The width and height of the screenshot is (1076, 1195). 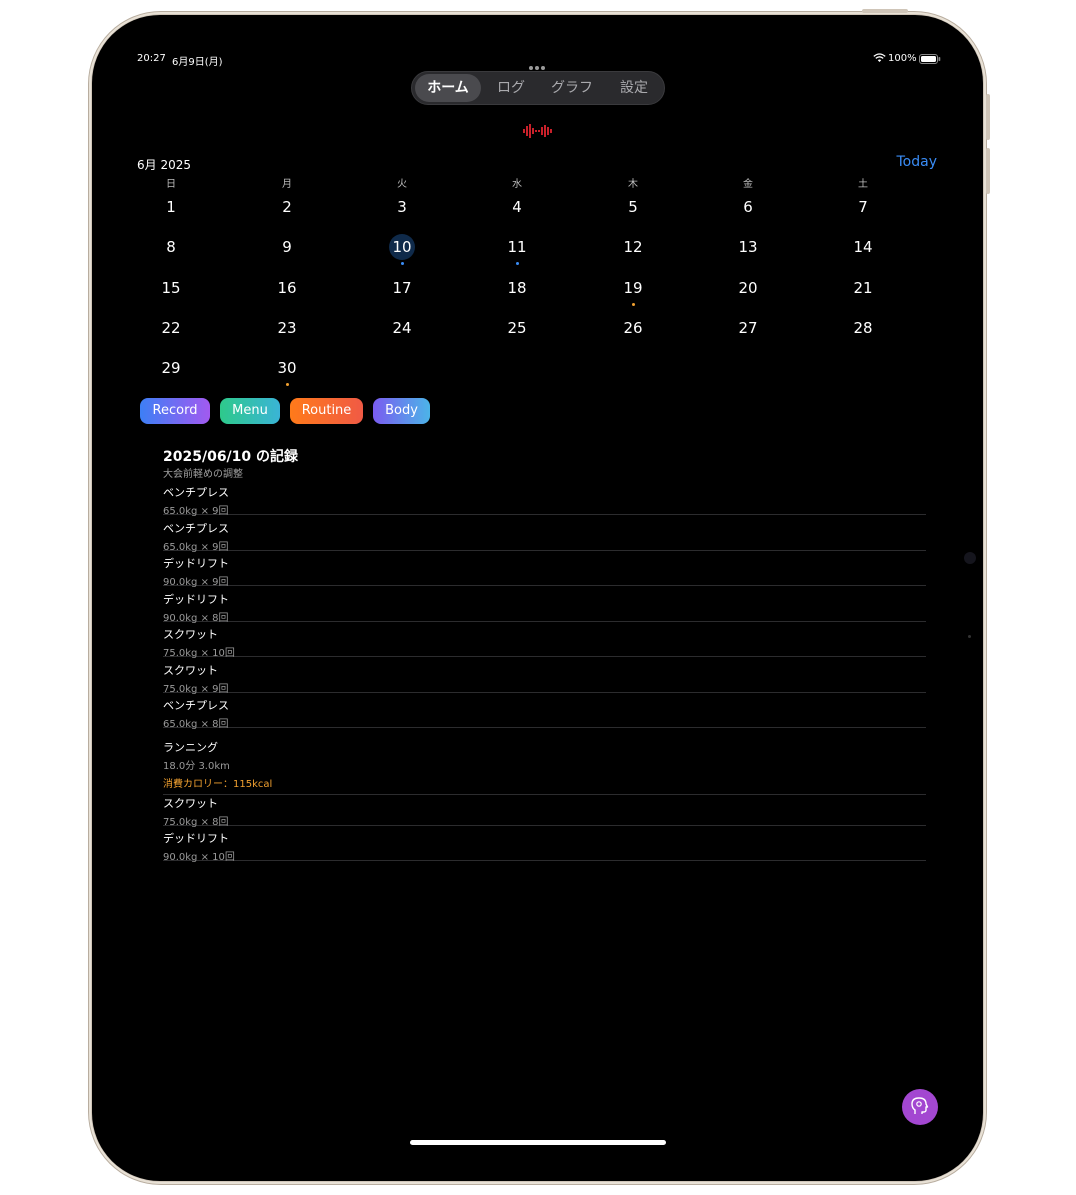 I want to click on tab-home: ホーム, so click(x=448, y=88).